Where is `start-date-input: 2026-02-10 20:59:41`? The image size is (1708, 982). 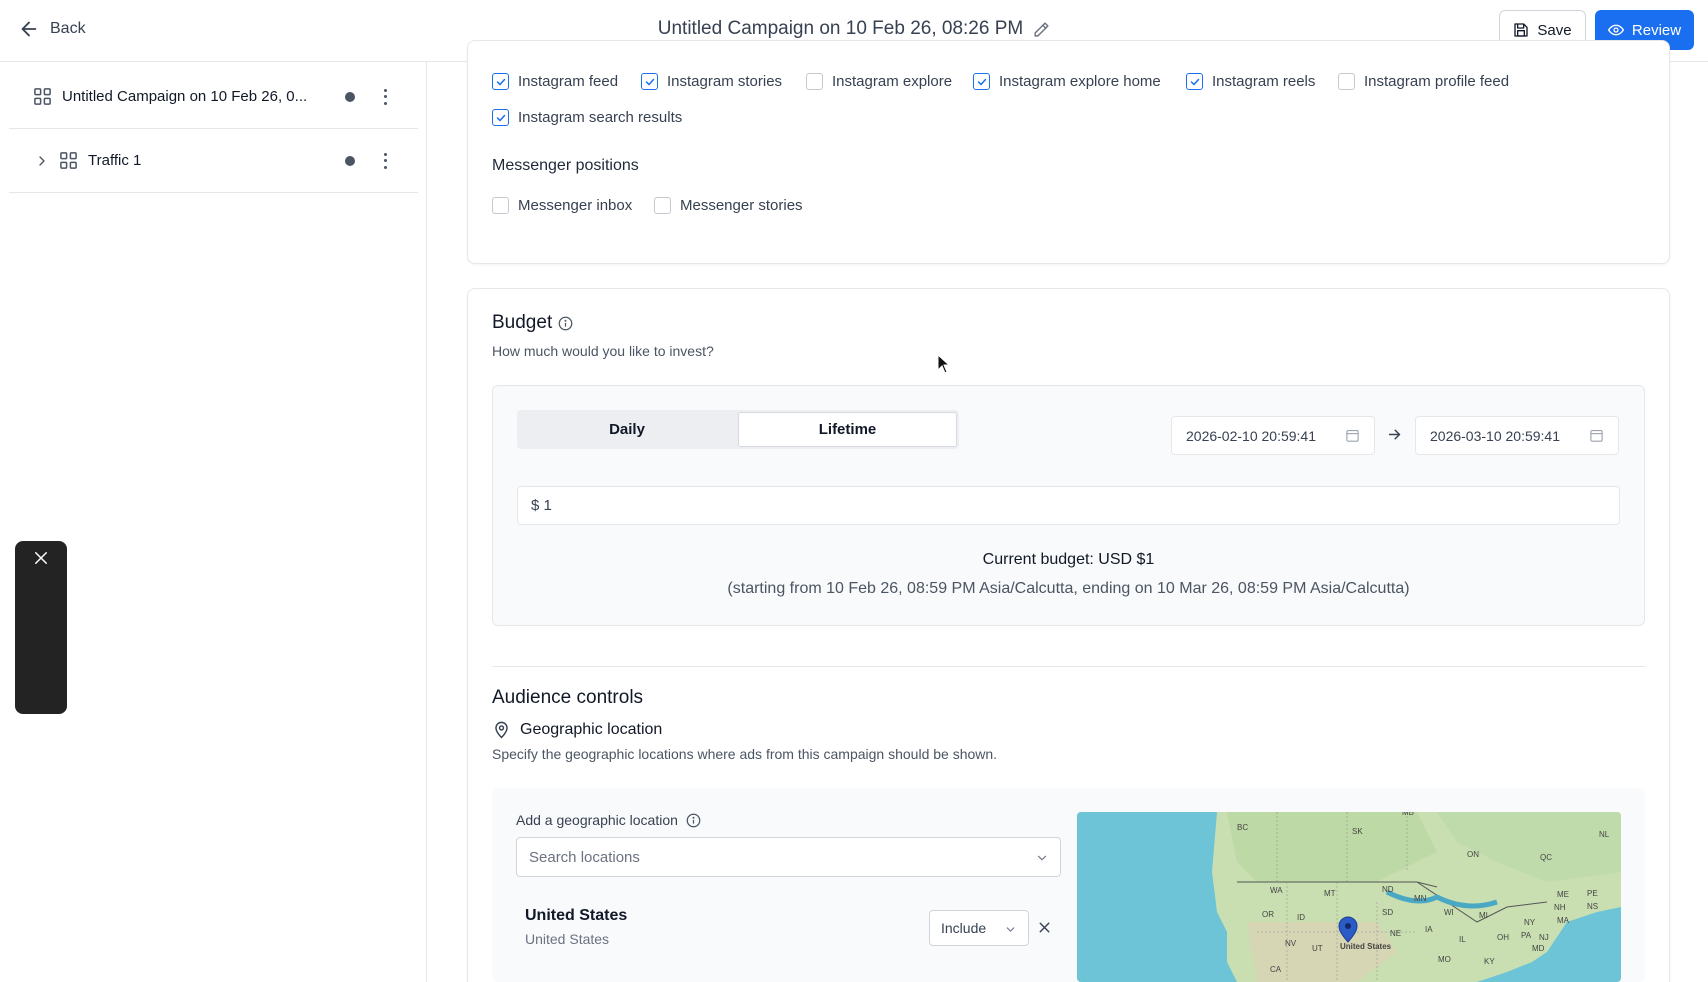
start-date-input: 2026-02-10 20:59:41 is located at coordinates (1273, 435).